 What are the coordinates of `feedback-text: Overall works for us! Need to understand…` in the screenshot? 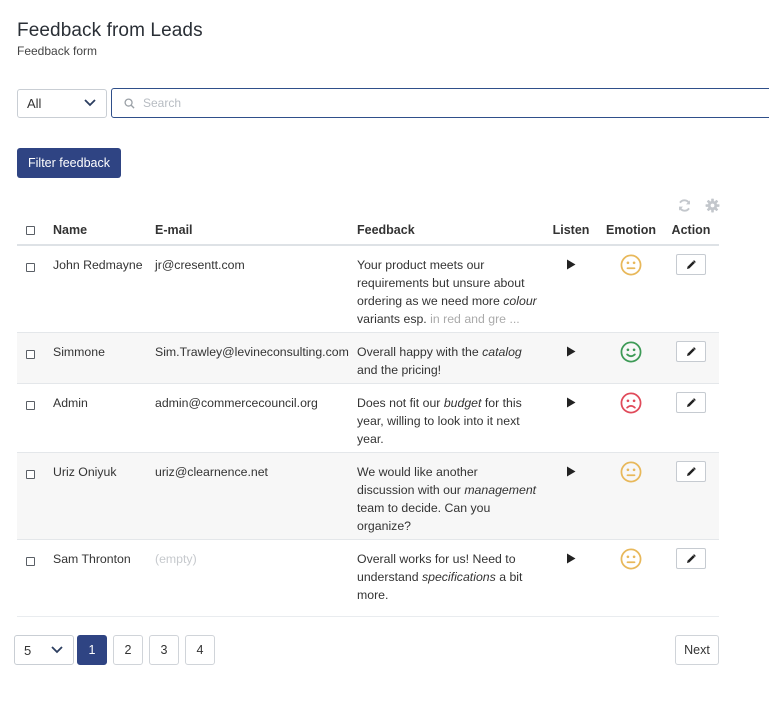 It's located at (450, 579).